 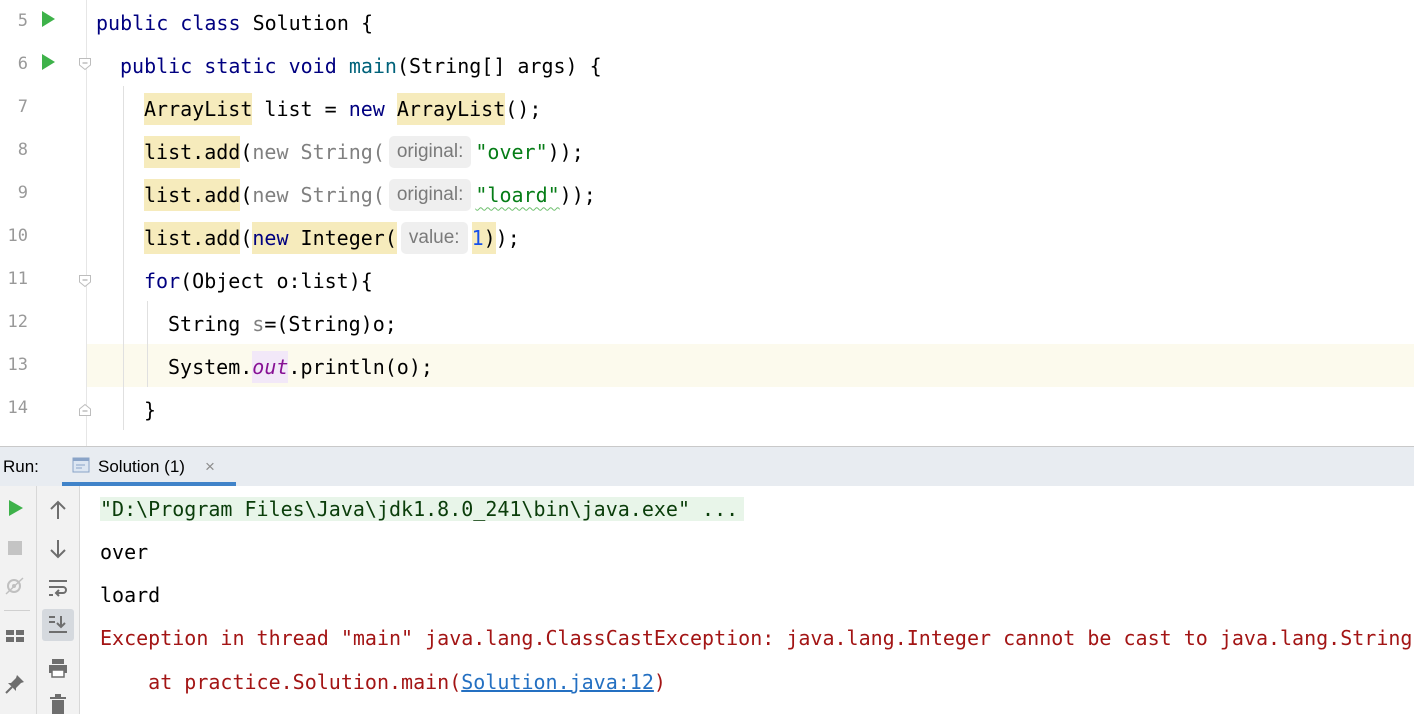 What do you see at coordinates (258, 323) in the screenshot?
I see `unused-variable: s` at bounding box center [258, 323].